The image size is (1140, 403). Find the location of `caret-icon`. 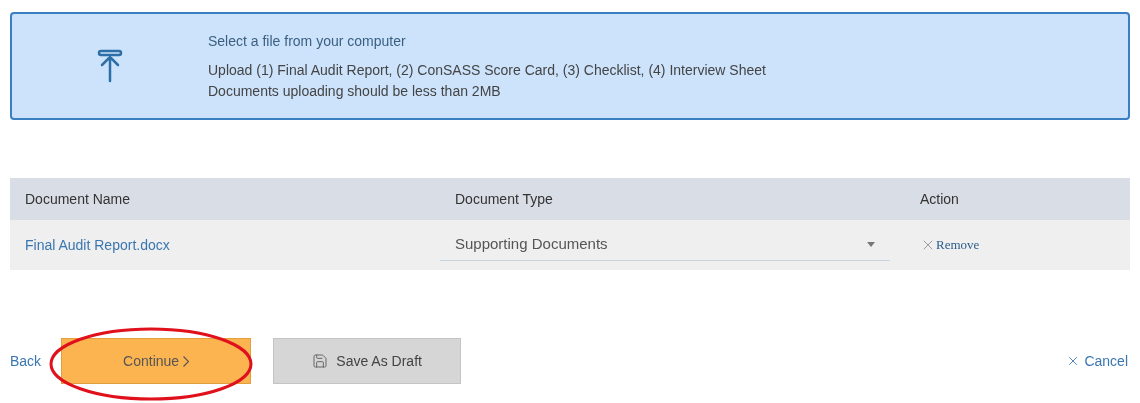

caret-icon is located at coordinates (871, 244).